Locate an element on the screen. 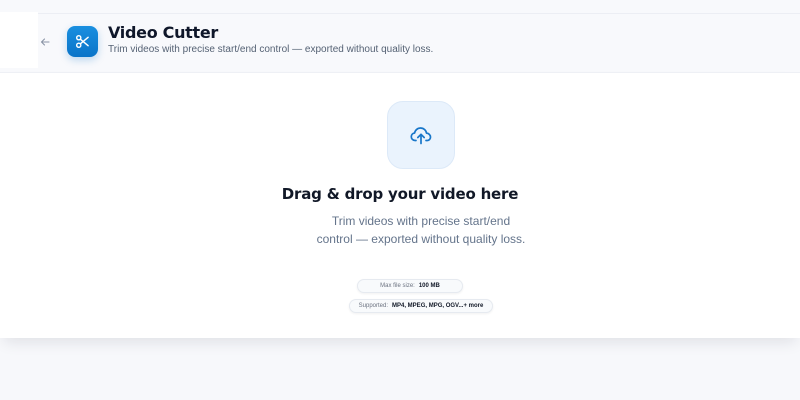 The width and height of the screenshot is (800, 400). upload-button is located at coordinates (421, 135).